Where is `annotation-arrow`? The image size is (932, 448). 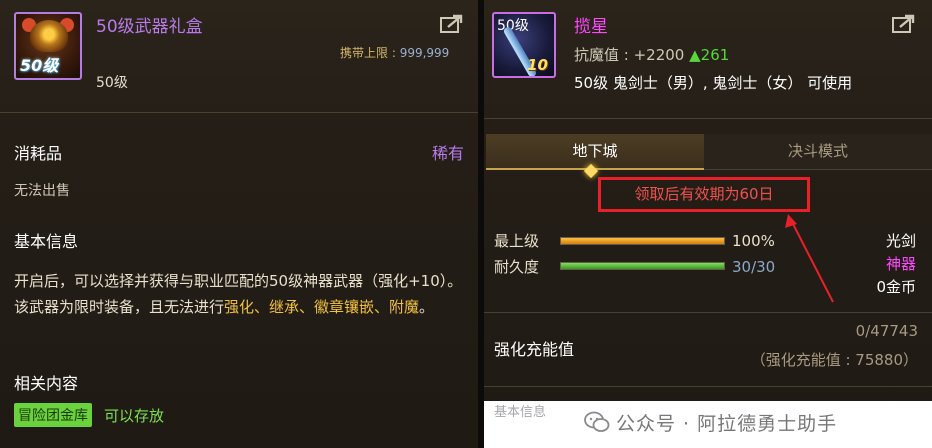
annotation-arrow is located at coordinates (809, 258).